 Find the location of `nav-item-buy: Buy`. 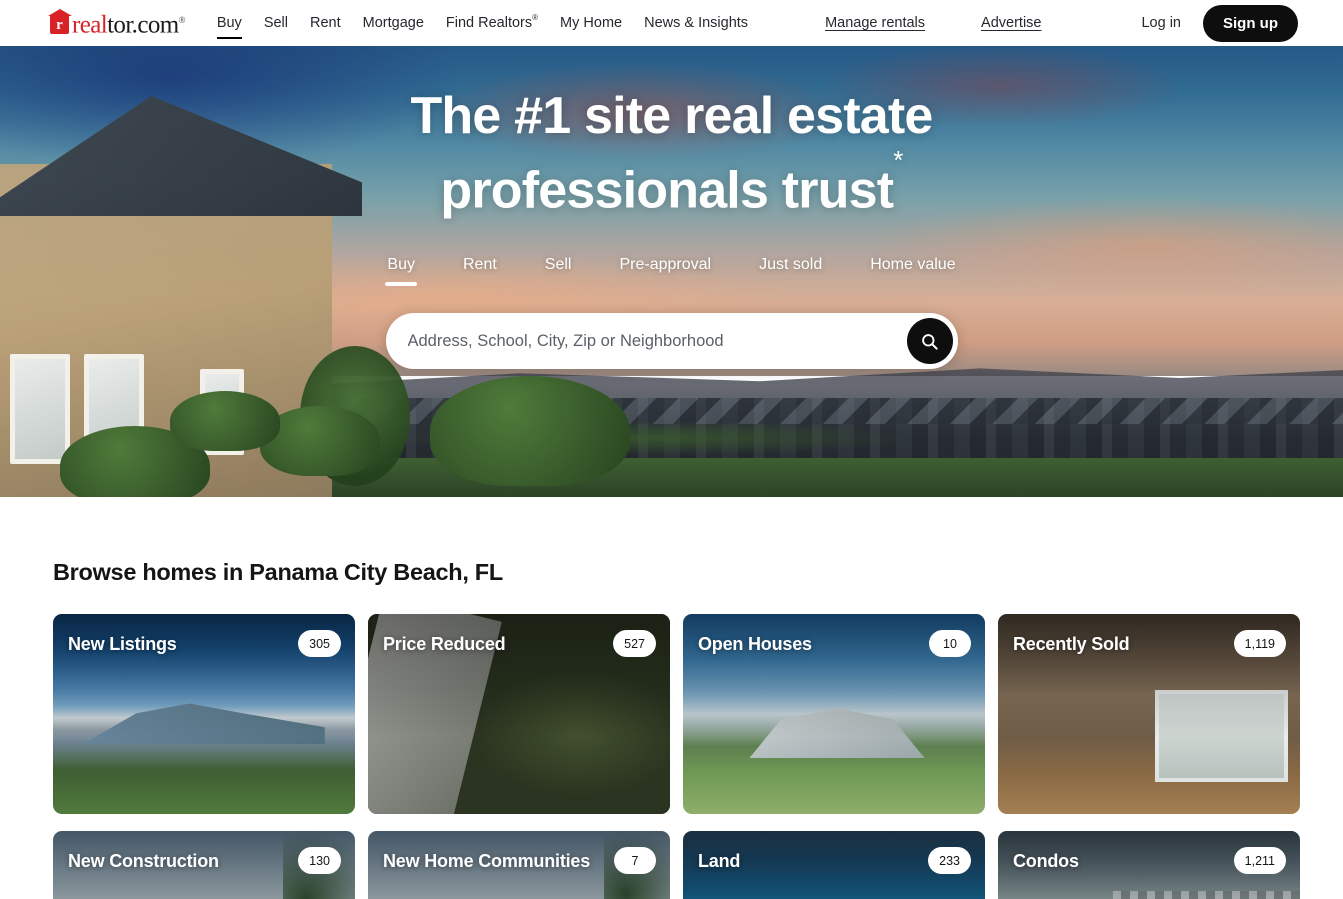

nav-item-buy: Buy is located at coordinates (229, 23).